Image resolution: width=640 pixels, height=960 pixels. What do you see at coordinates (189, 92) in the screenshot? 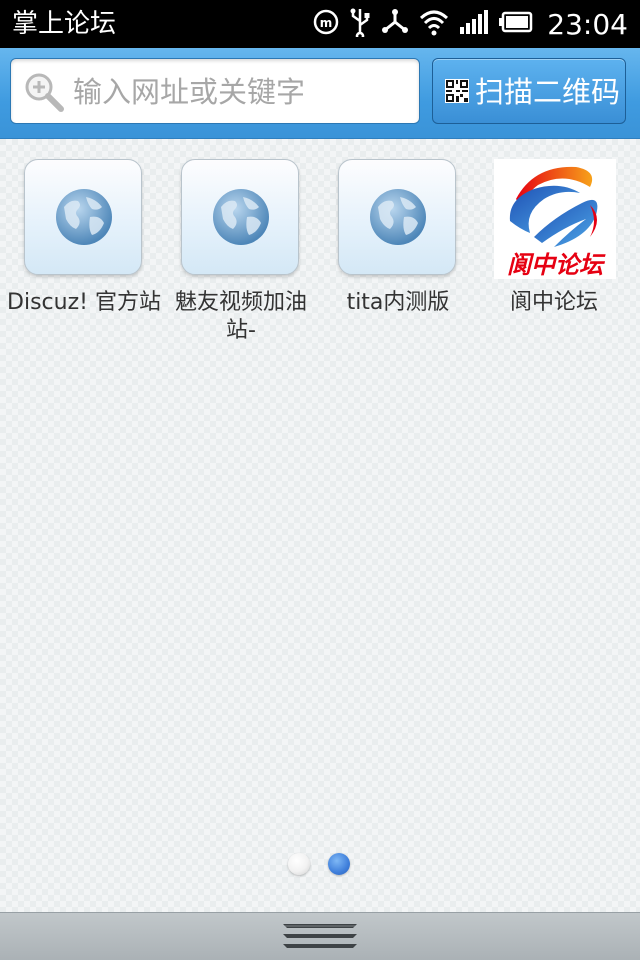
I see `search-placeholder: 输入网址或关键字` at bounding box center [189, 92].